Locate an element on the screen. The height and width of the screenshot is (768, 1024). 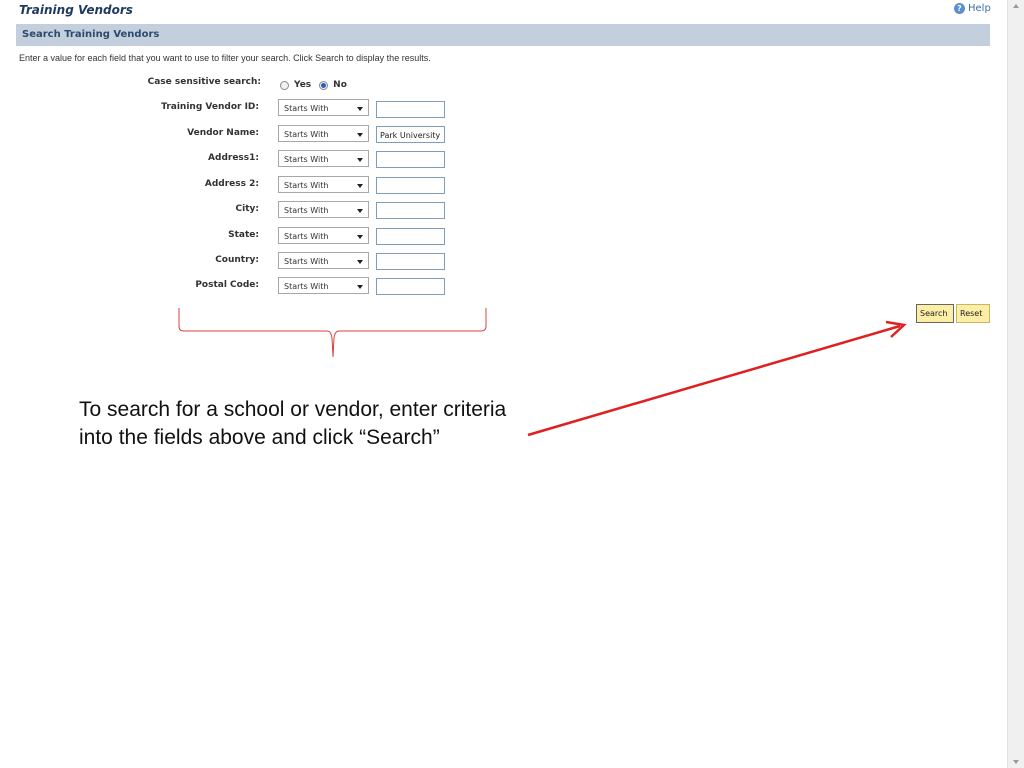
curly-brace-annotation is located at coordinates (332, 333).